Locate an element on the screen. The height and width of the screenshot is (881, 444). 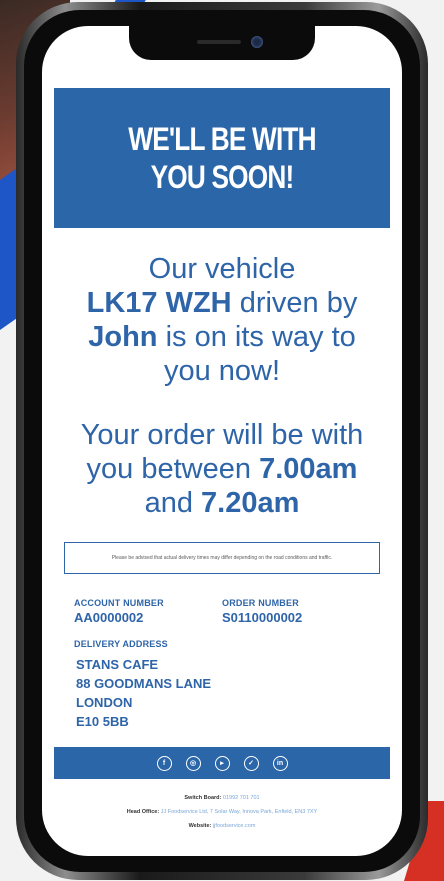
banner-line-2: YOU SOON! is located at coordinates (222, 177).